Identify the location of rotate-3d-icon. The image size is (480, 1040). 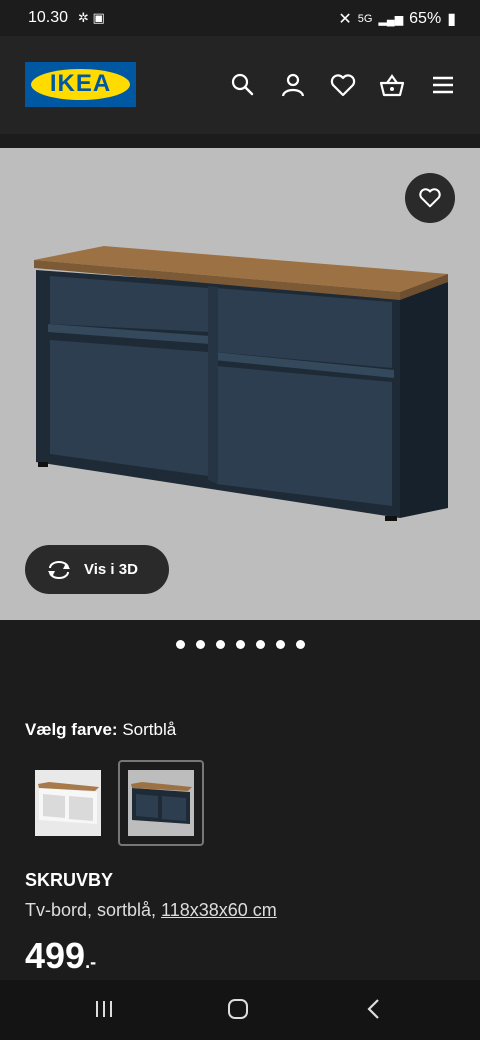
(59, 569).